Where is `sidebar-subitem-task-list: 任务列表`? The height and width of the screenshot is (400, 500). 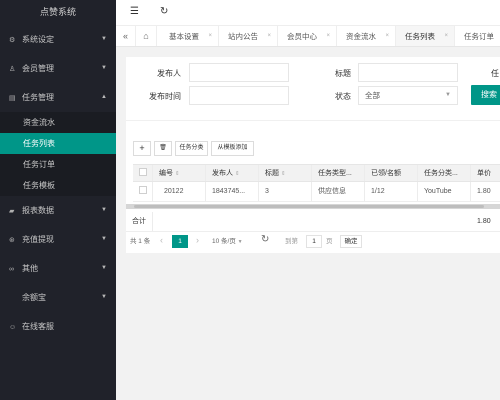 sidebar-subitem-task-list: 任务列表 is located at coordinates (58, 143).